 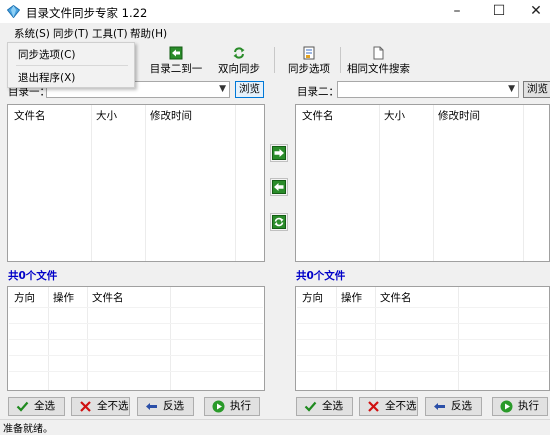 I want to click on left-select-all-button: 全选, so click(x=36, y=406).